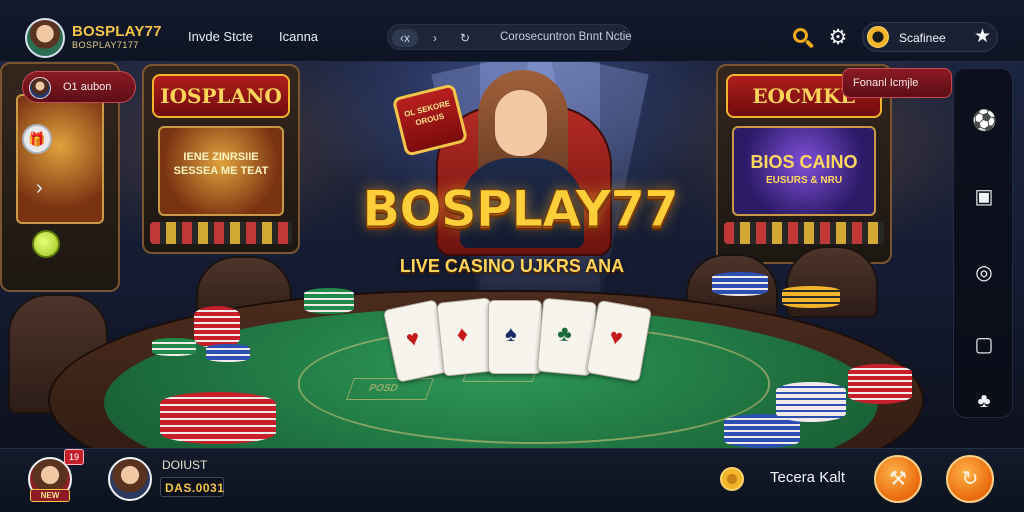  Describe the element at coordinates (465, 38) in the screenshot. I see `reload-button: ↻` at that location.